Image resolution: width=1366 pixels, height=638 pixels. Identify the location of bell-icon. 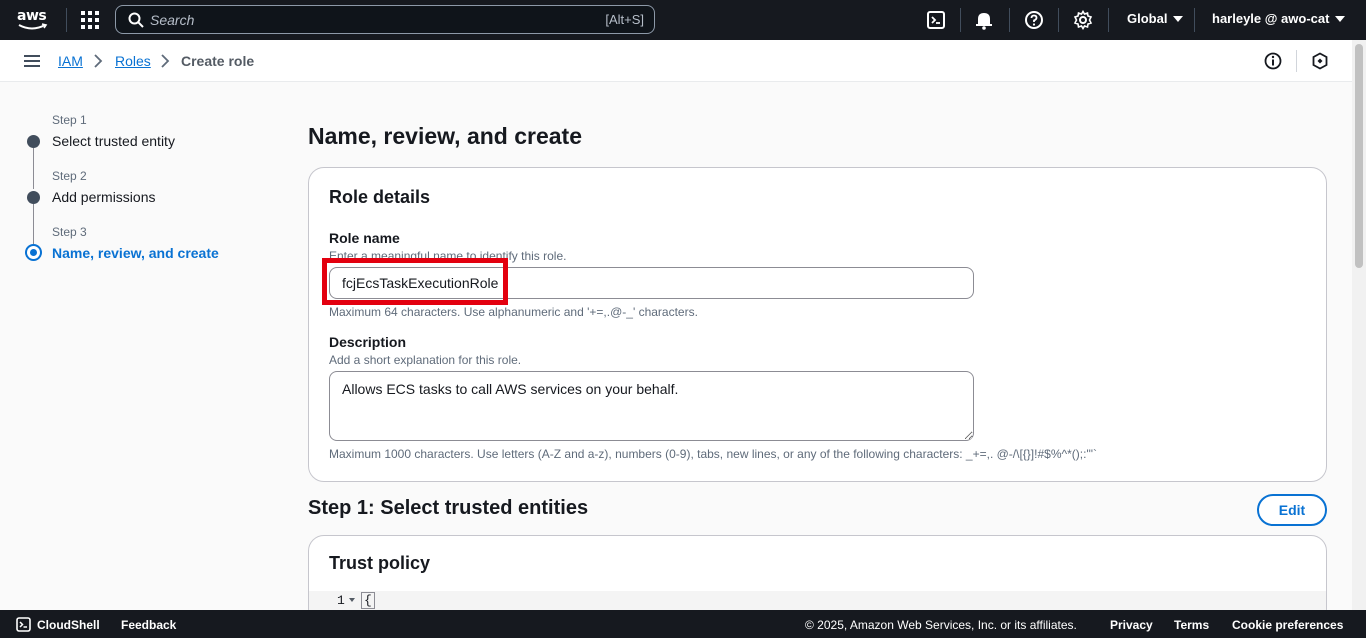
(984, 20).